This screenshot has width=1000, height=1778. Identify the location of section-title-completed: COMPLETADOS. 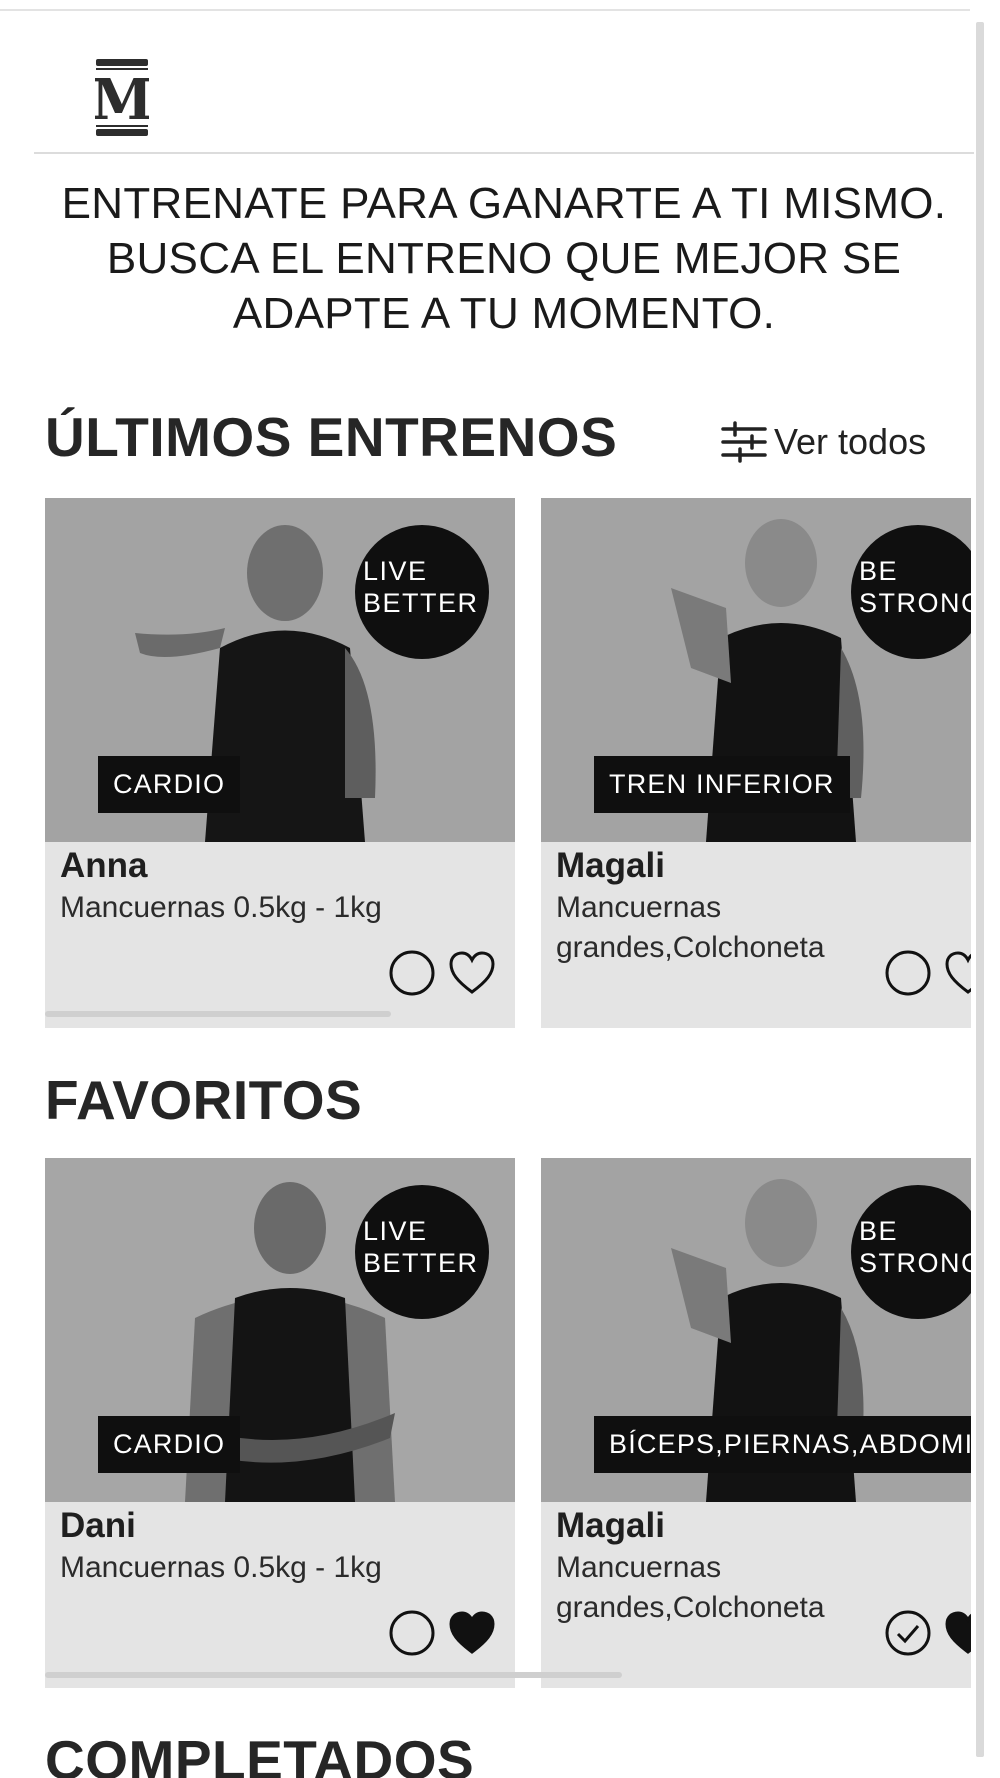
(260, 1753).